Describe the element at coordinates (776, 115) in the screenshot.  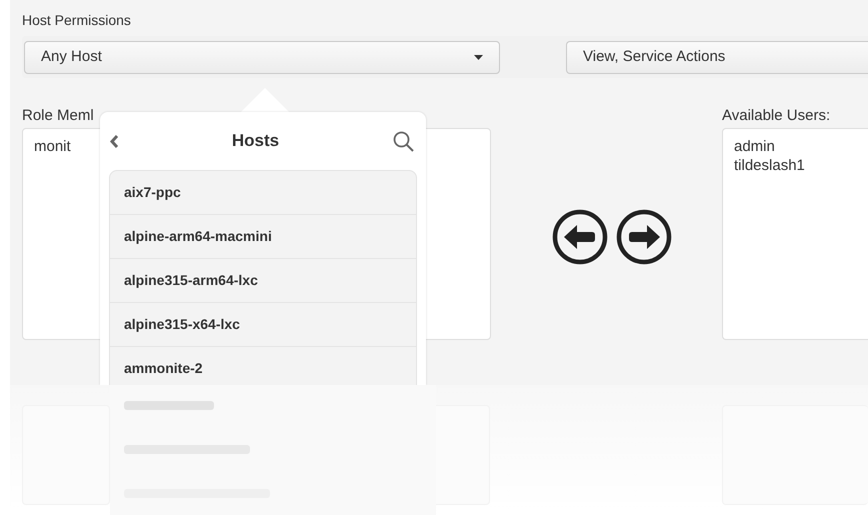
I see `available-users-label: Available Users:` at that location.